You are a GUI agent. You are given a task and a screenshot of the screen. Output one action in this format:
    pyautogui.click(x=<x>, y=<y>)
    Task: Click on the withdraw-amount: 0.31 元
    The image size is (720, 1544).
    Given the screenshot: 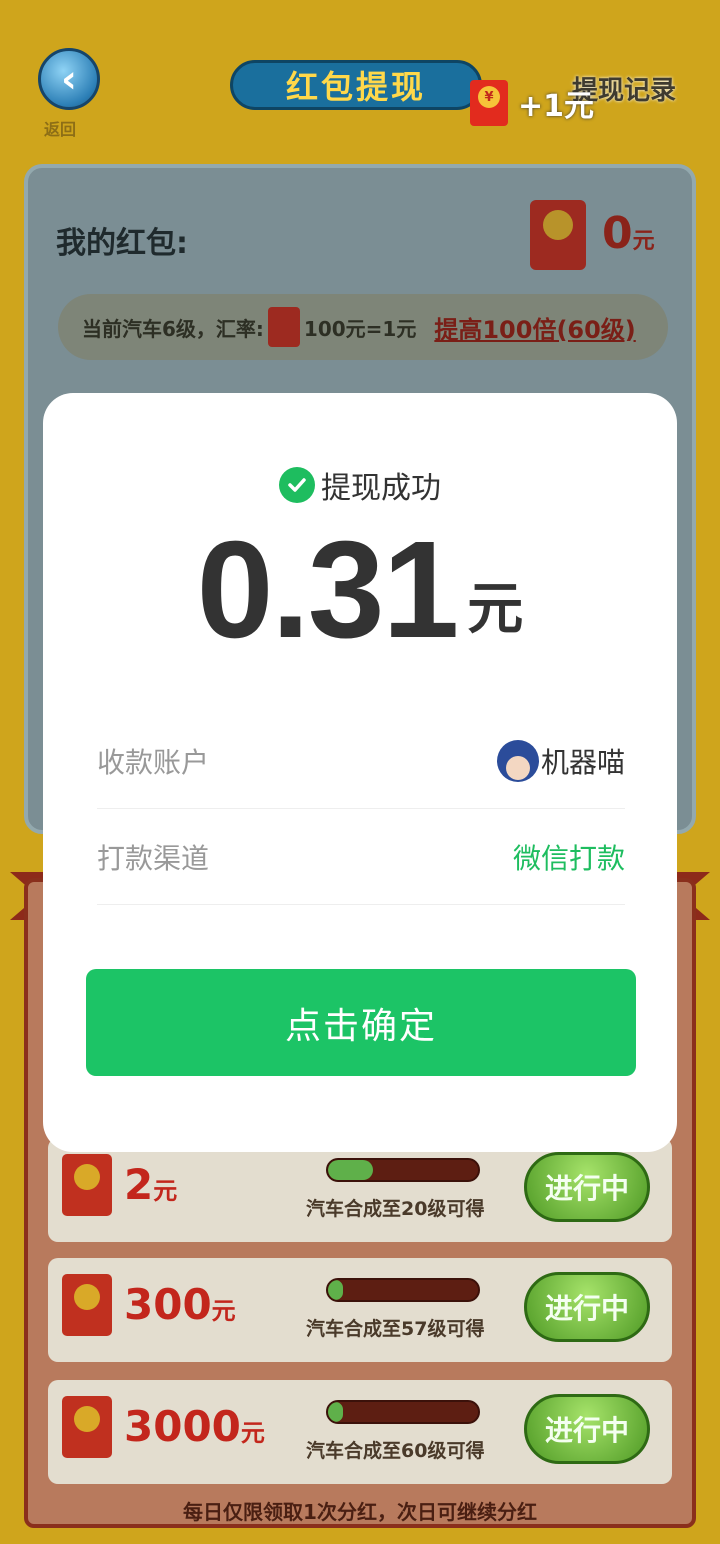 What is the action you would take?
    pyautogui.click(x=360, y=590)
    